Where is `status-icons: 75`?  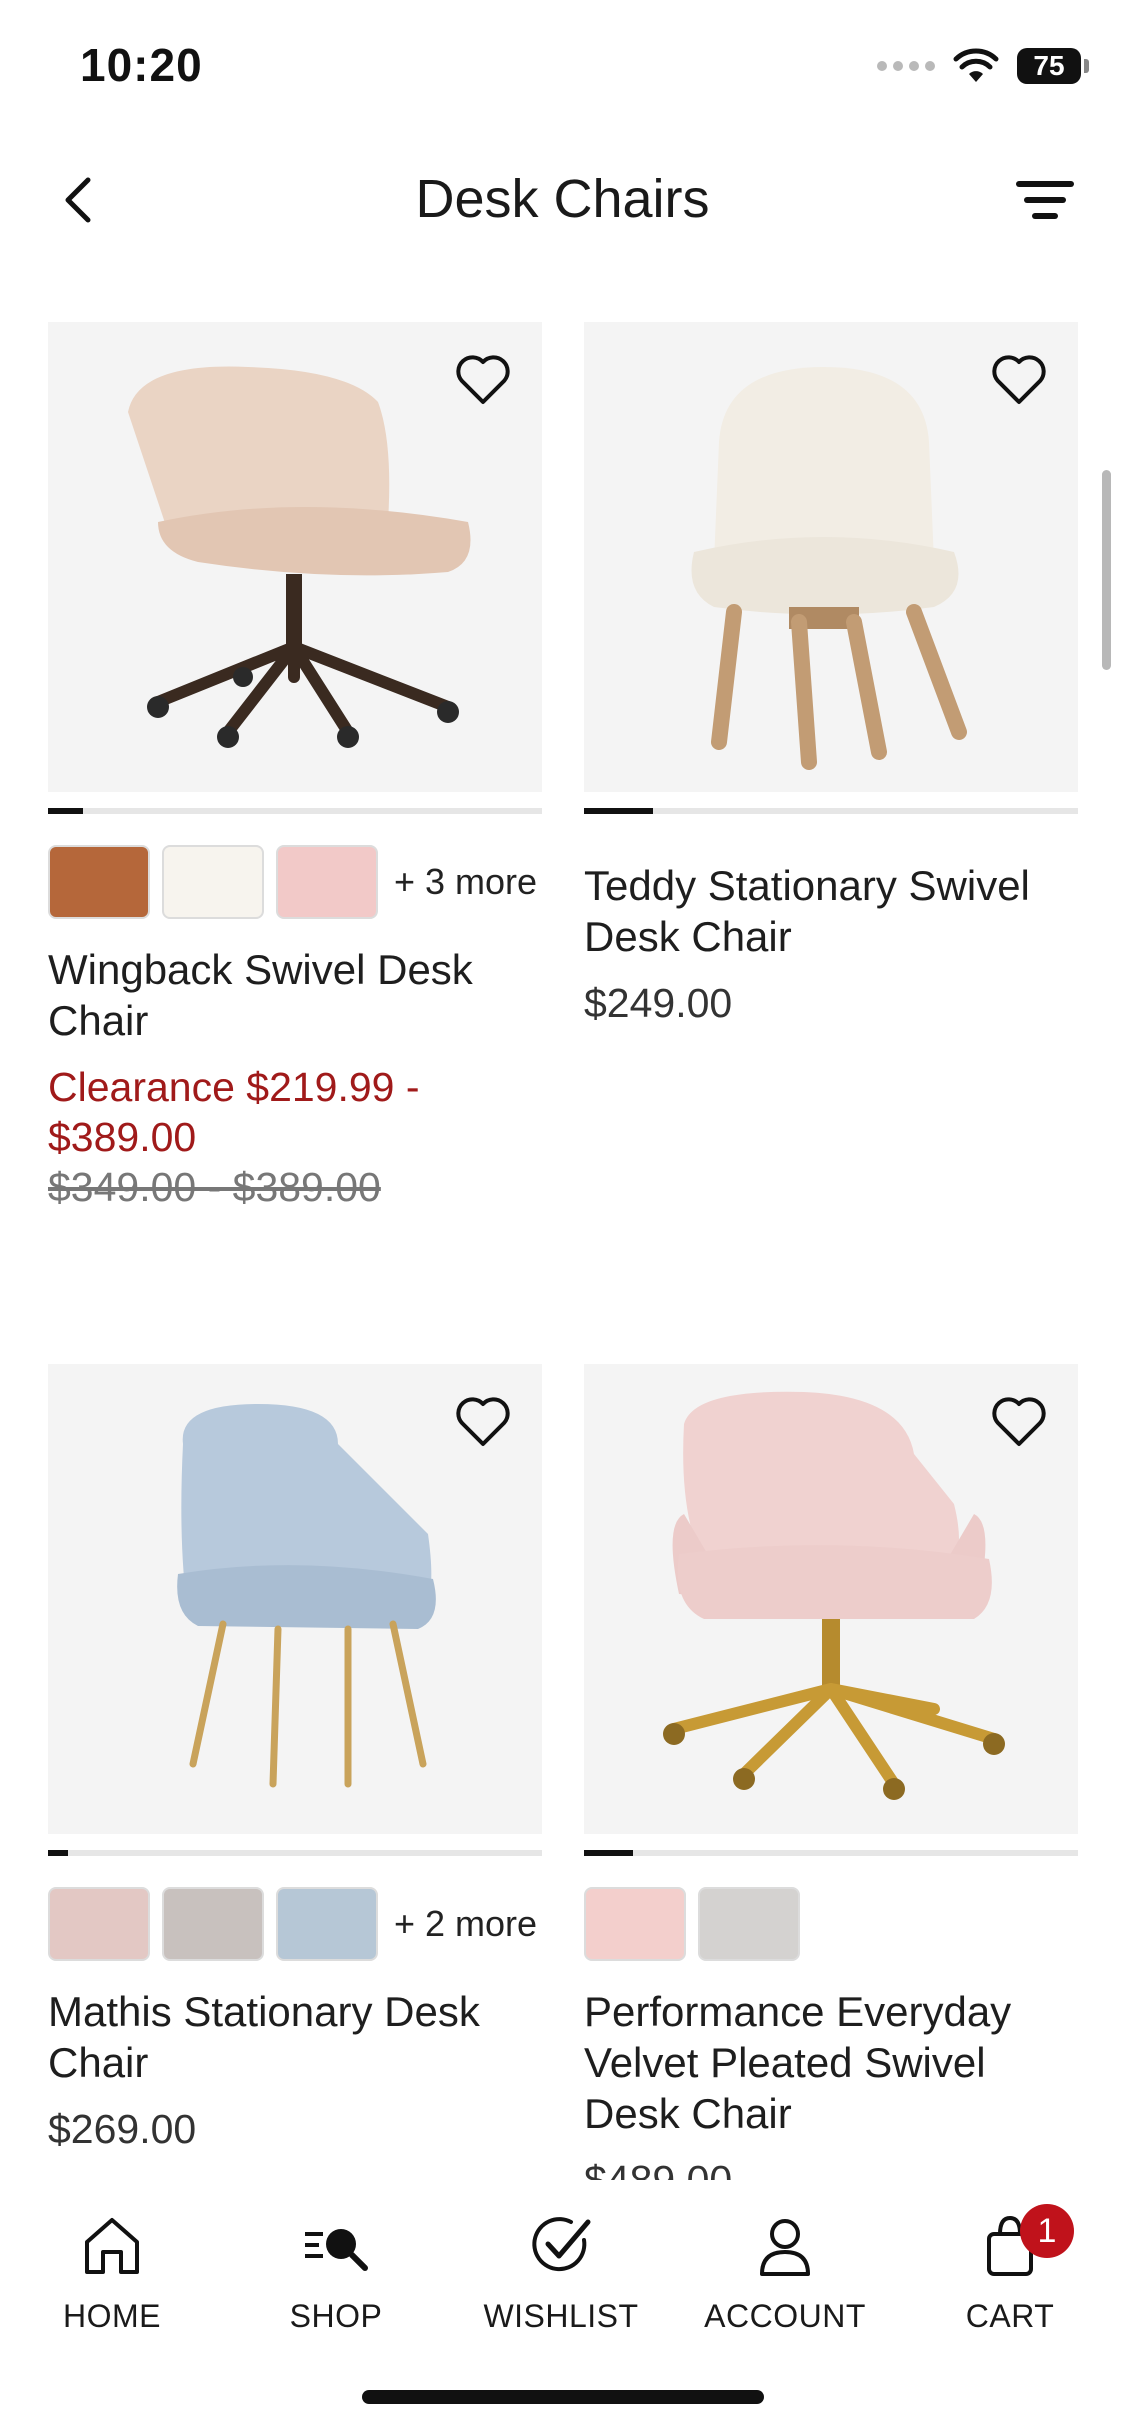
status-icons: 75 is located at coordinates (983, 66).